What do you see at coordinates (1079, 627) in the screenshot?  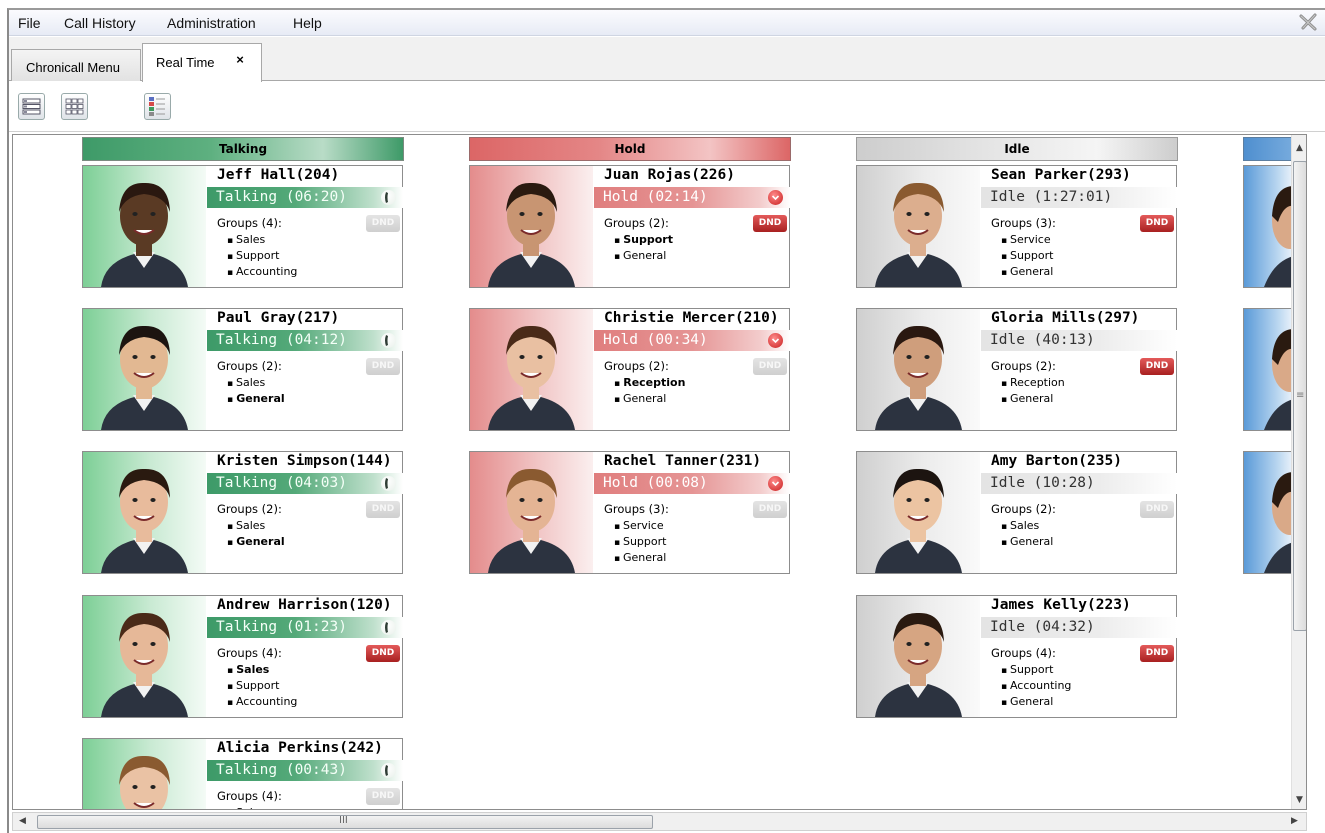 I see `agent-status-bar: Idle (04:32)` at bounding box center [1079, 627].